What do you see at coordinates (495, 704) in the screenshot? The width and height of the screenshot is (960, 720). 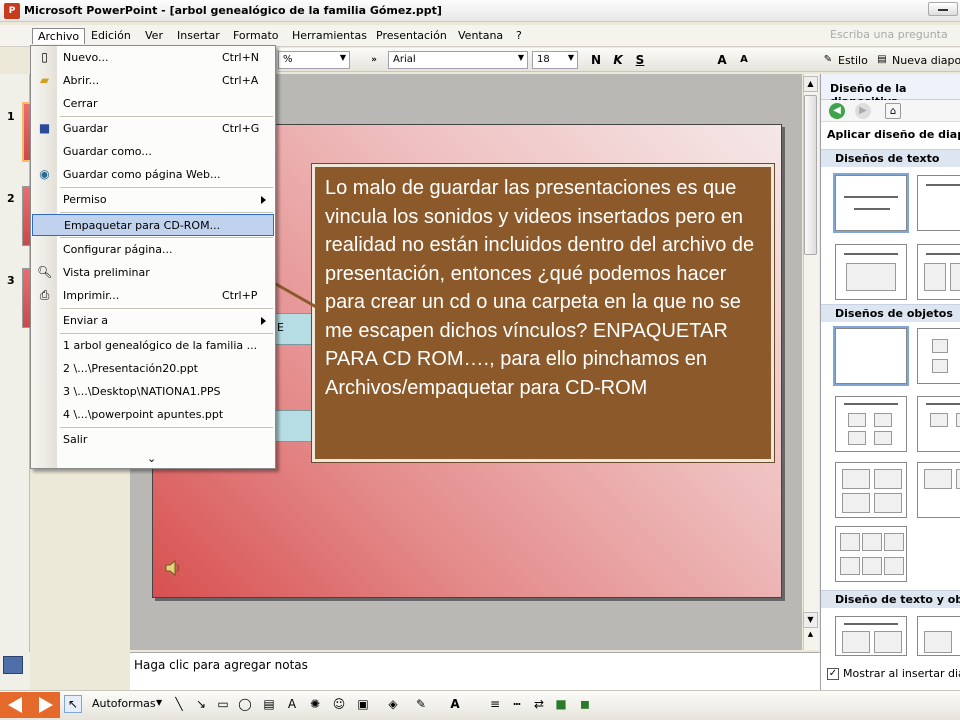 I see `line-style-icon: ≡` at bounding box center [495, 704].